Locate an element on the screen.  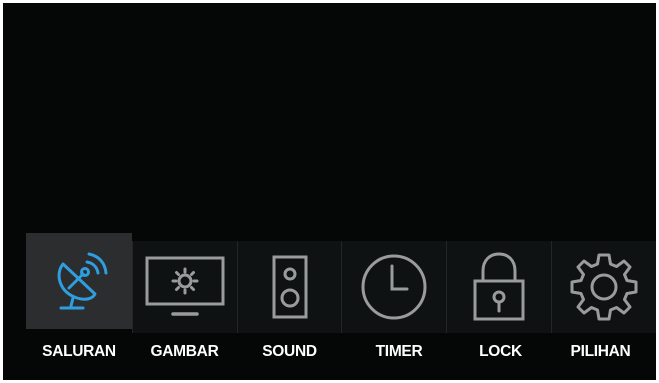
satellite-dish-icon is located at coordinates (82, 281).